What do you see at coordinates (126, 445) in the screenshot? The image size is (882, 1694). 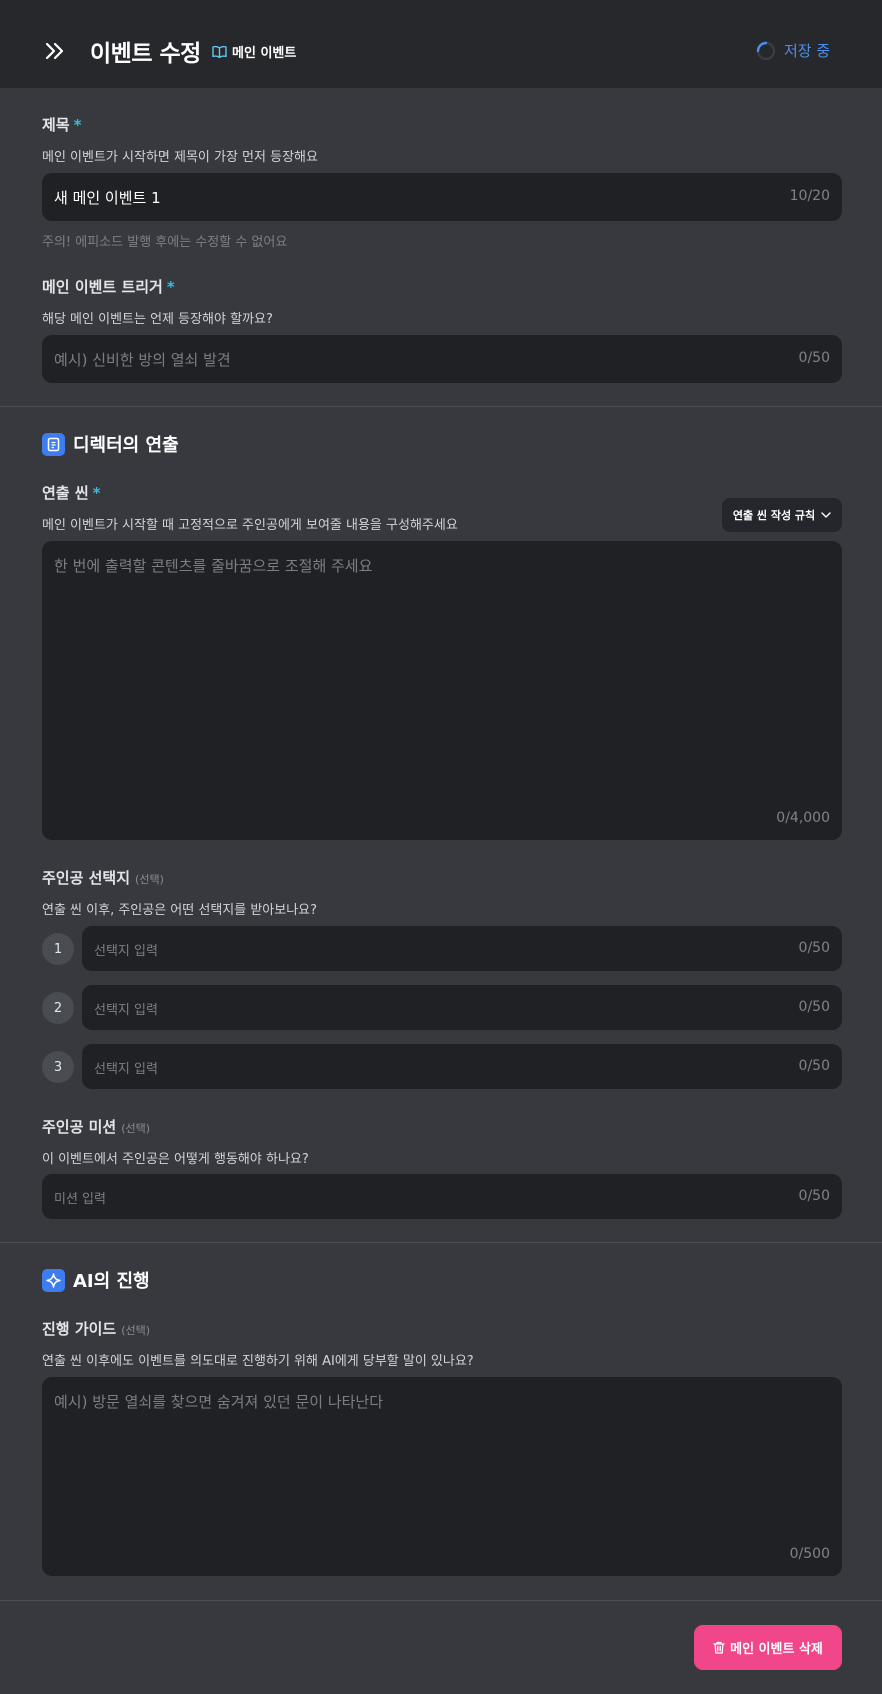 I see `director-section-title: 디렉터의 연출` at bounding box center [126, 445].